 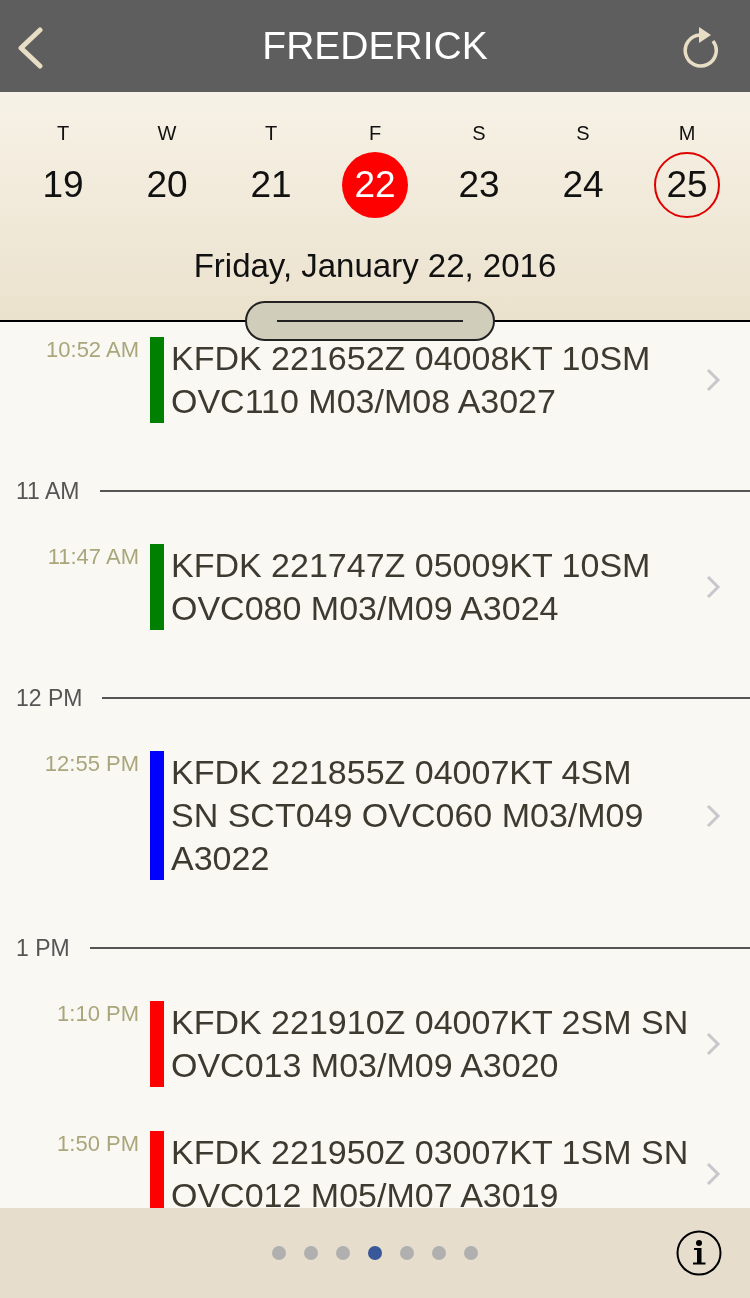 I want to click on date-heading: Friday, January 22, 2016, so click(x=375, y=266).